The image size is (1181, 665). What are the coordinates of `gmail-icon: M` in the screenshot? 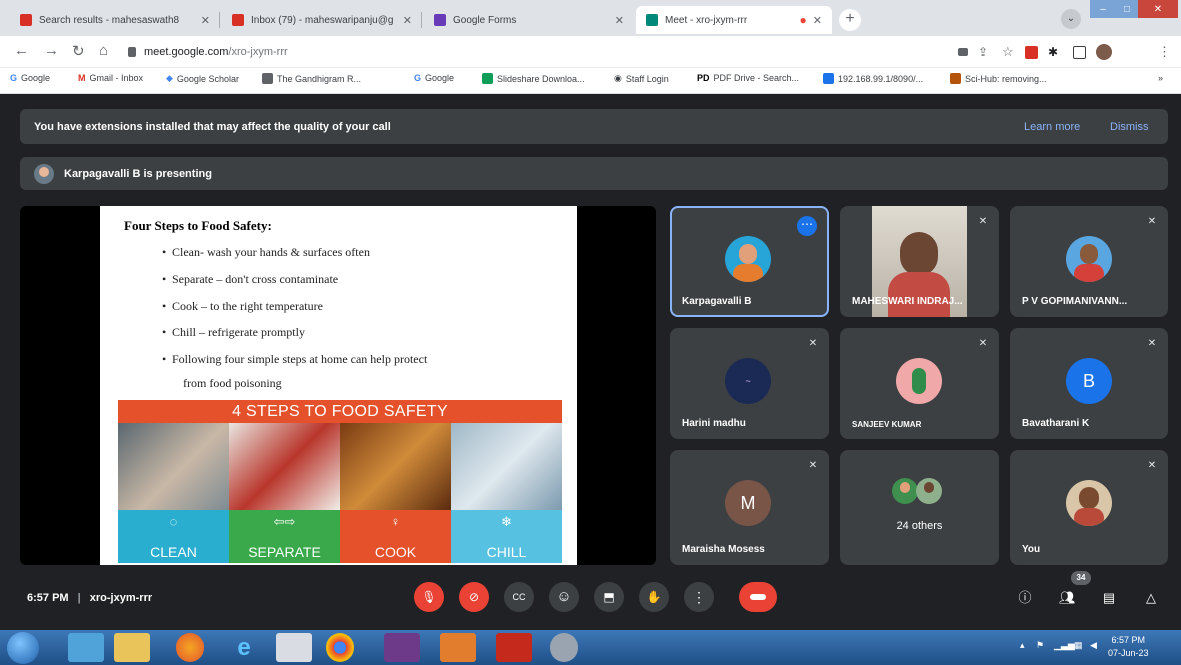 It's located at (82, 78).